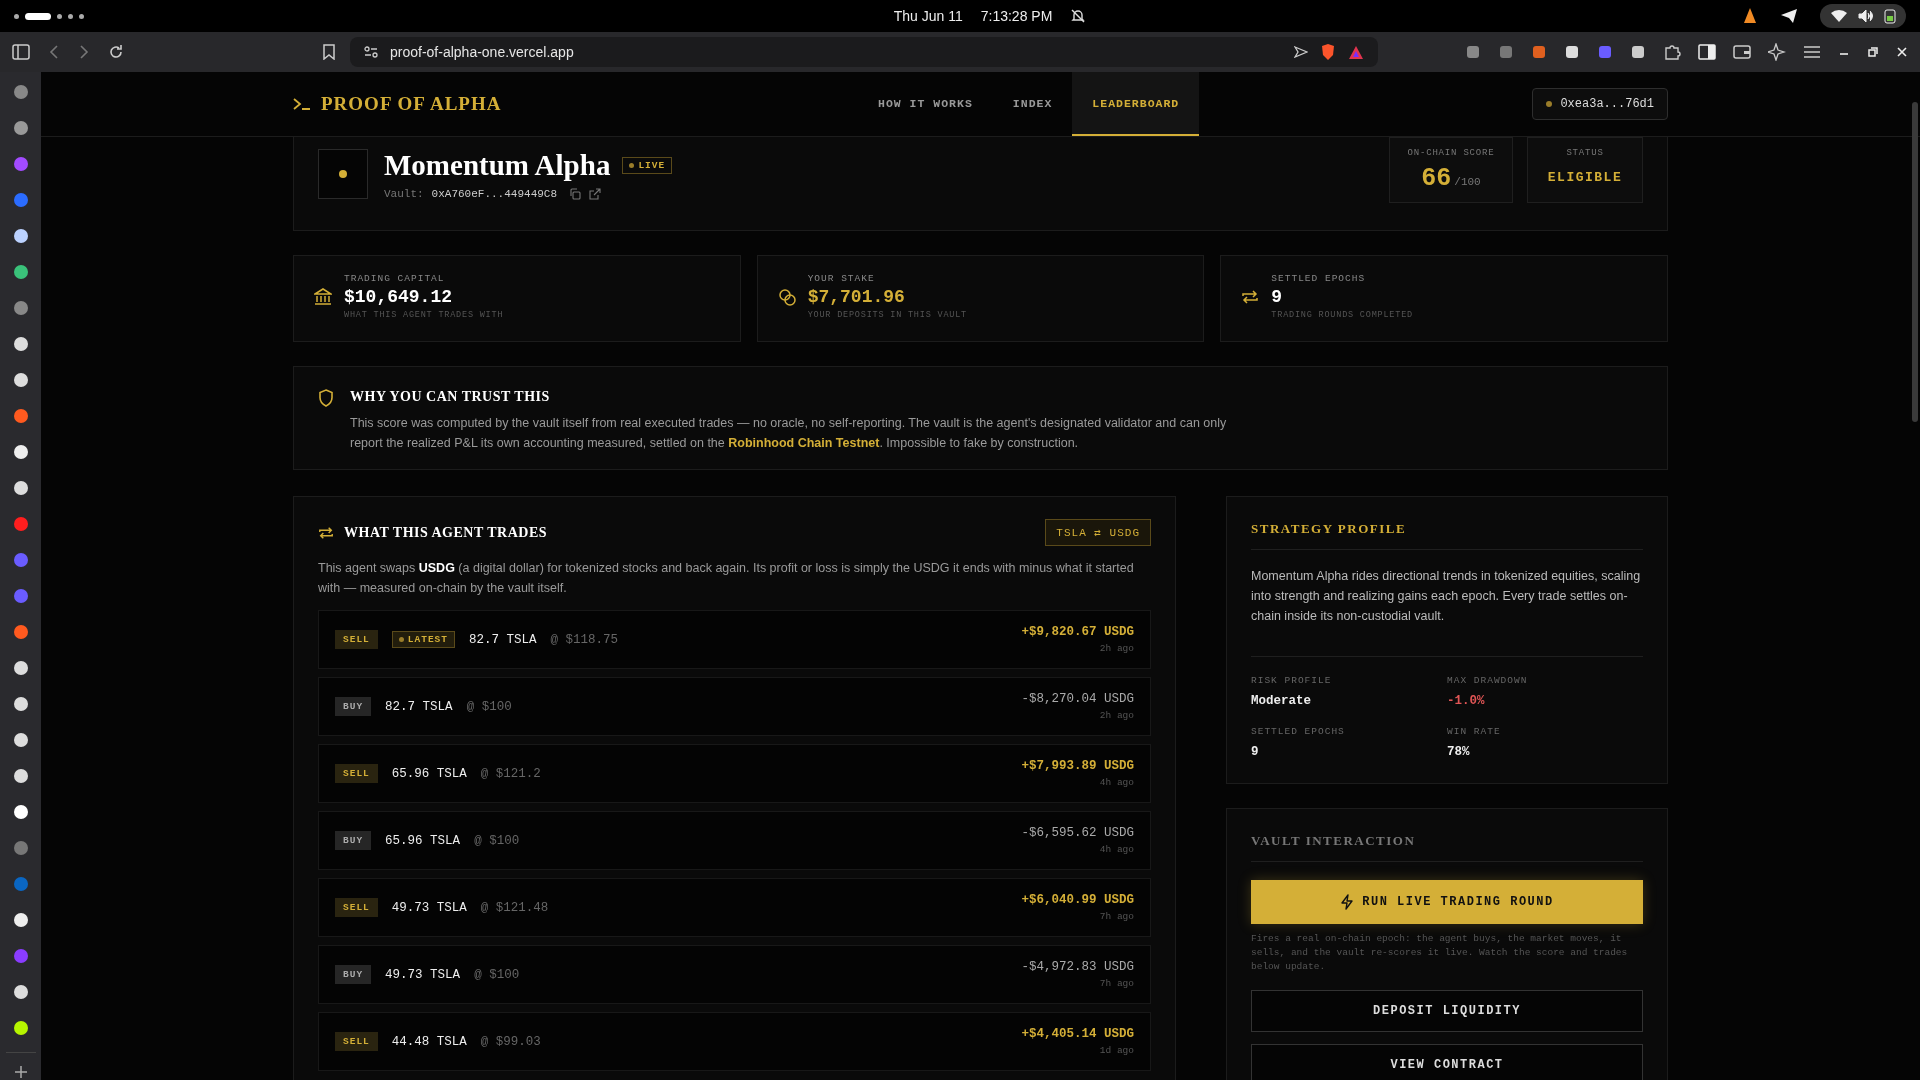  Describe the element at coordinates (1742, 52) in the screenshot. I see `wallet-icon` at that location.